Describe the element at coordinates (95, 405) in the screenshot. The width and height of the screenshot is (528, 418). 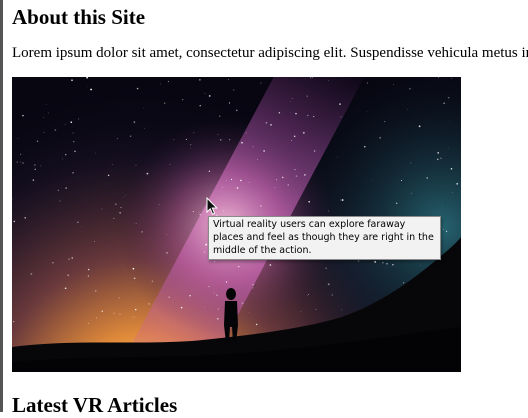
I see `section-heading: Latest VR Articles` at that location.